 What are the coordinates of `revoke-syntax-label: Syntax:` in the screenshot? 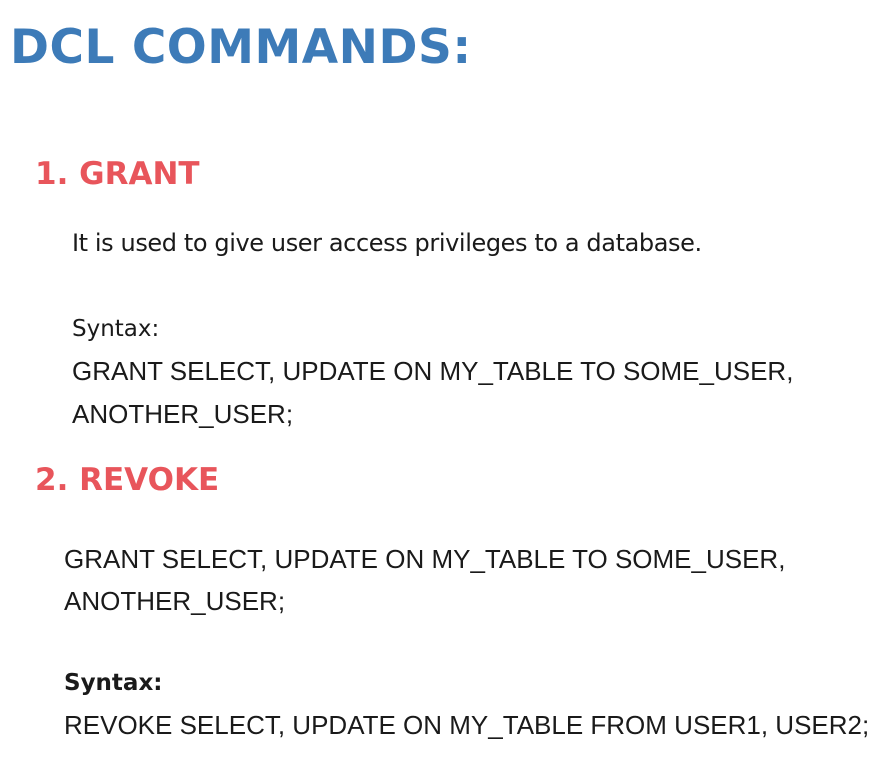 It's located at (113, 683).